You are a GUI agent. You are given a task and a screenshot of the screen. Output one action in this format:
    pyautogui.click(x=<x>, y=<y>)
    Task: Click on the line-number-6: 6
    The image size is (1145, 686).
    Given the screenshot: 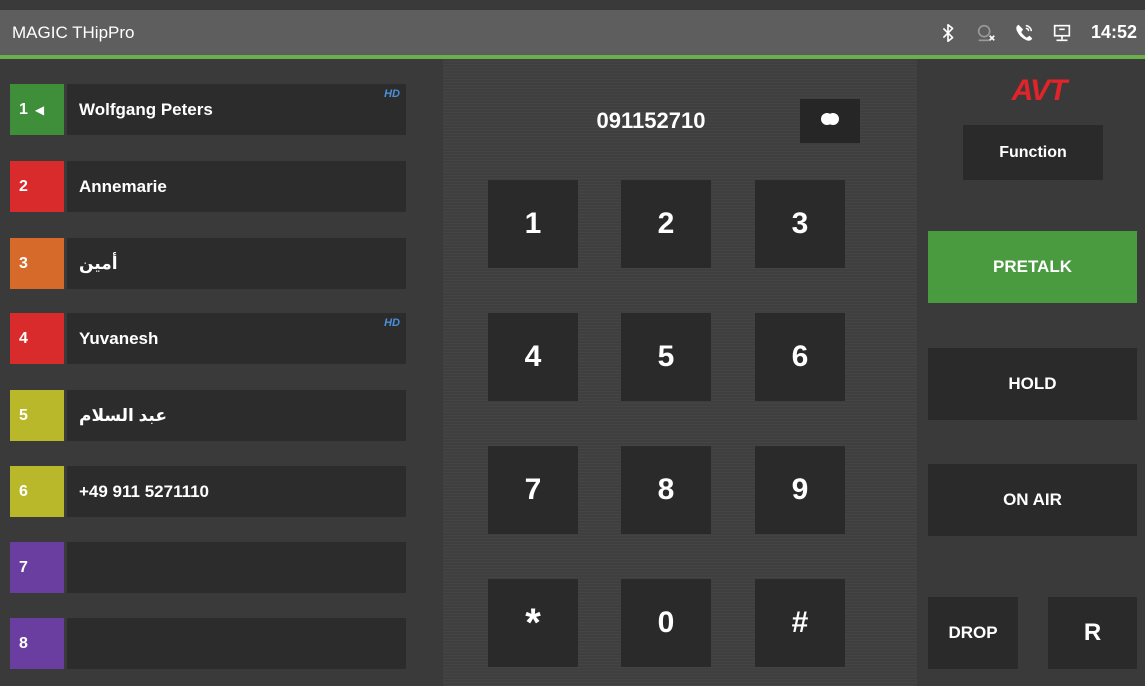 What is the action you would take?
    pyautogui.click(x=37, y=491)
    